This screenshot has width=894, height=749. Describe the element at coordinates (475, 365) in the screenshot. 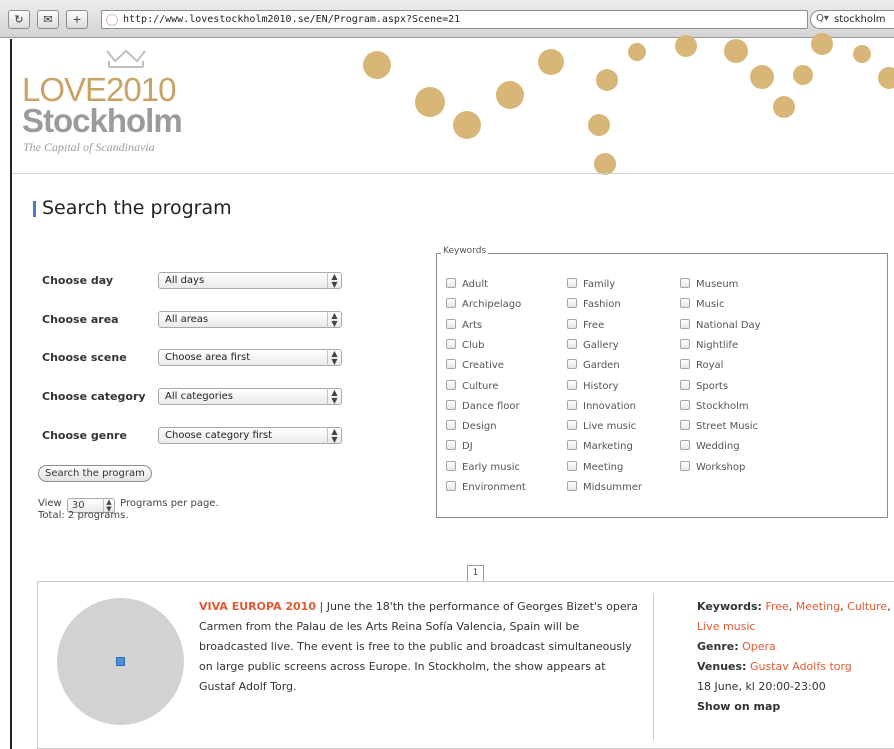

I see `keyword-option-creative: Creative` at that location.